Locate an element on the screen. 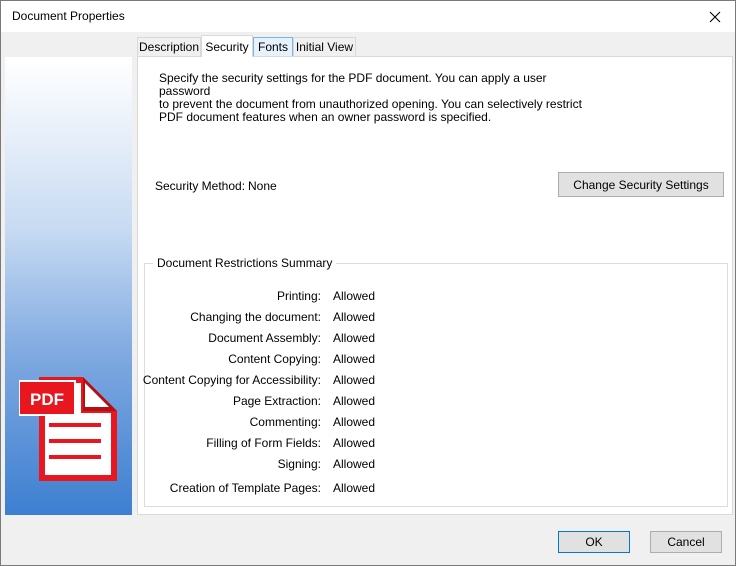 The image size is (736, 566). restriction-label: Content Copying for Accessibility: is located at coordinates (231, 380).